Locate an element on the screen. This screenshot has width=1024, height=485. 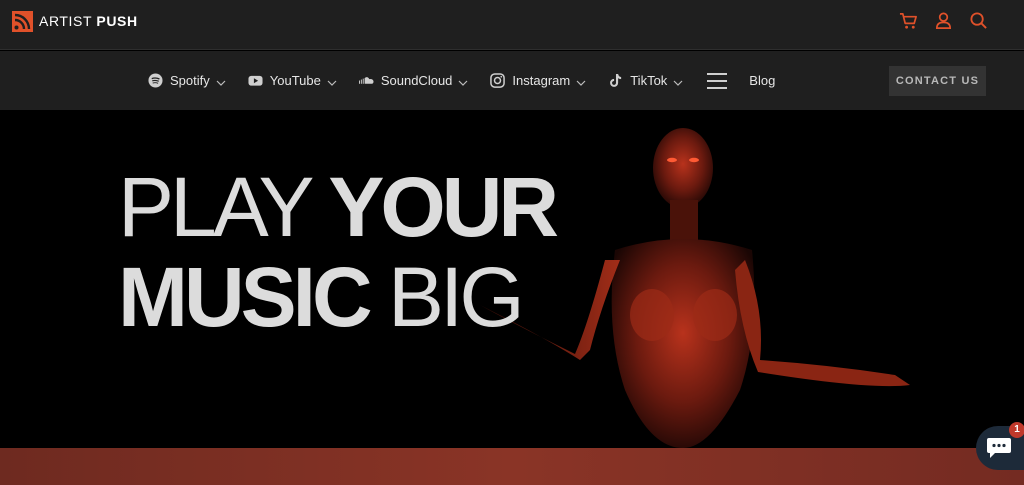
cart-icon is located at coordinates (908, 20).